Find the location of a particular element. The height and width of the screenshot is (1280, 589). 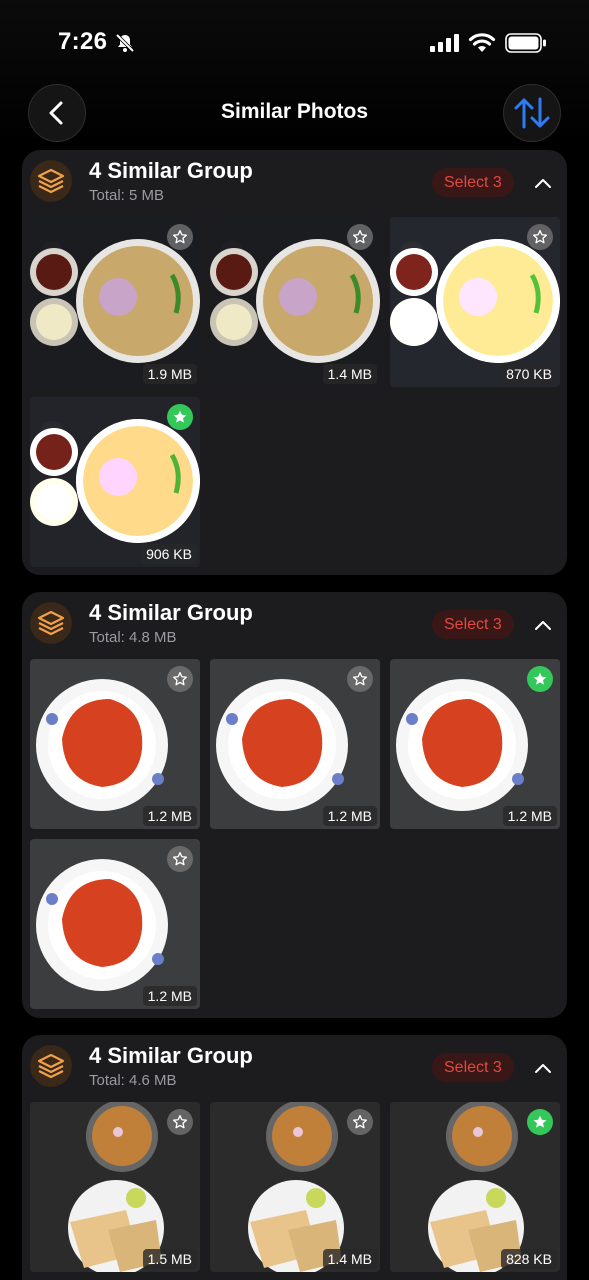

bell-muted-icon is located at coordinates (125, 43).